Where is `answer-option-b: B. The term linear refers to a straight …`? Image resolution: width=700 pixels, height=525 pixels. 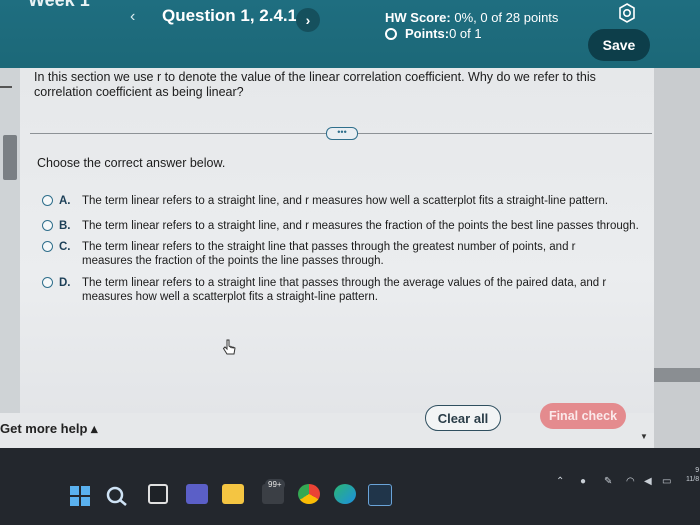 answer-option-b: B. The term linear refers to a straight … is located at coordinates (342, 227).